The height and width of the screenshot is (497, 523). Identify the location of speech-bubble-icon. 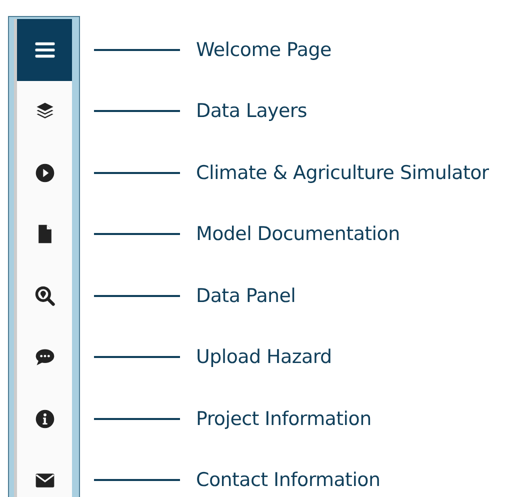
(45, 357).